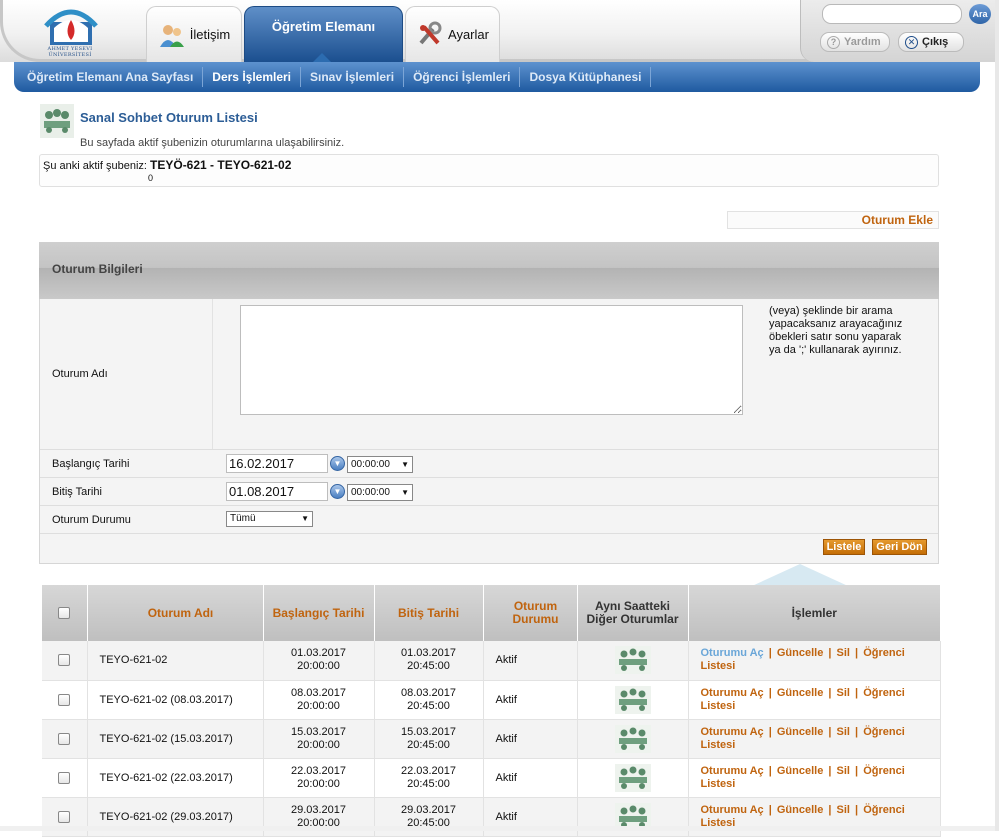 The width and height of the screenshot is (999, 837). What do you see at coordinates (980, 14) in the screenshot?
I see `search-button: Ara` at bounding box center [980, 14].